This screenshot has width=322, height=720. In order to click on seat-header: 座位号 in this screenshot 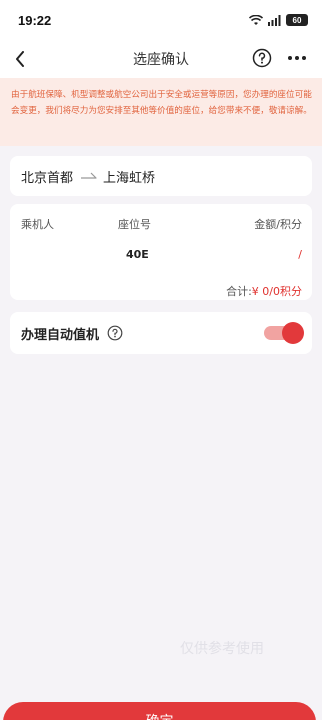, I will do `click(134, 224)`.